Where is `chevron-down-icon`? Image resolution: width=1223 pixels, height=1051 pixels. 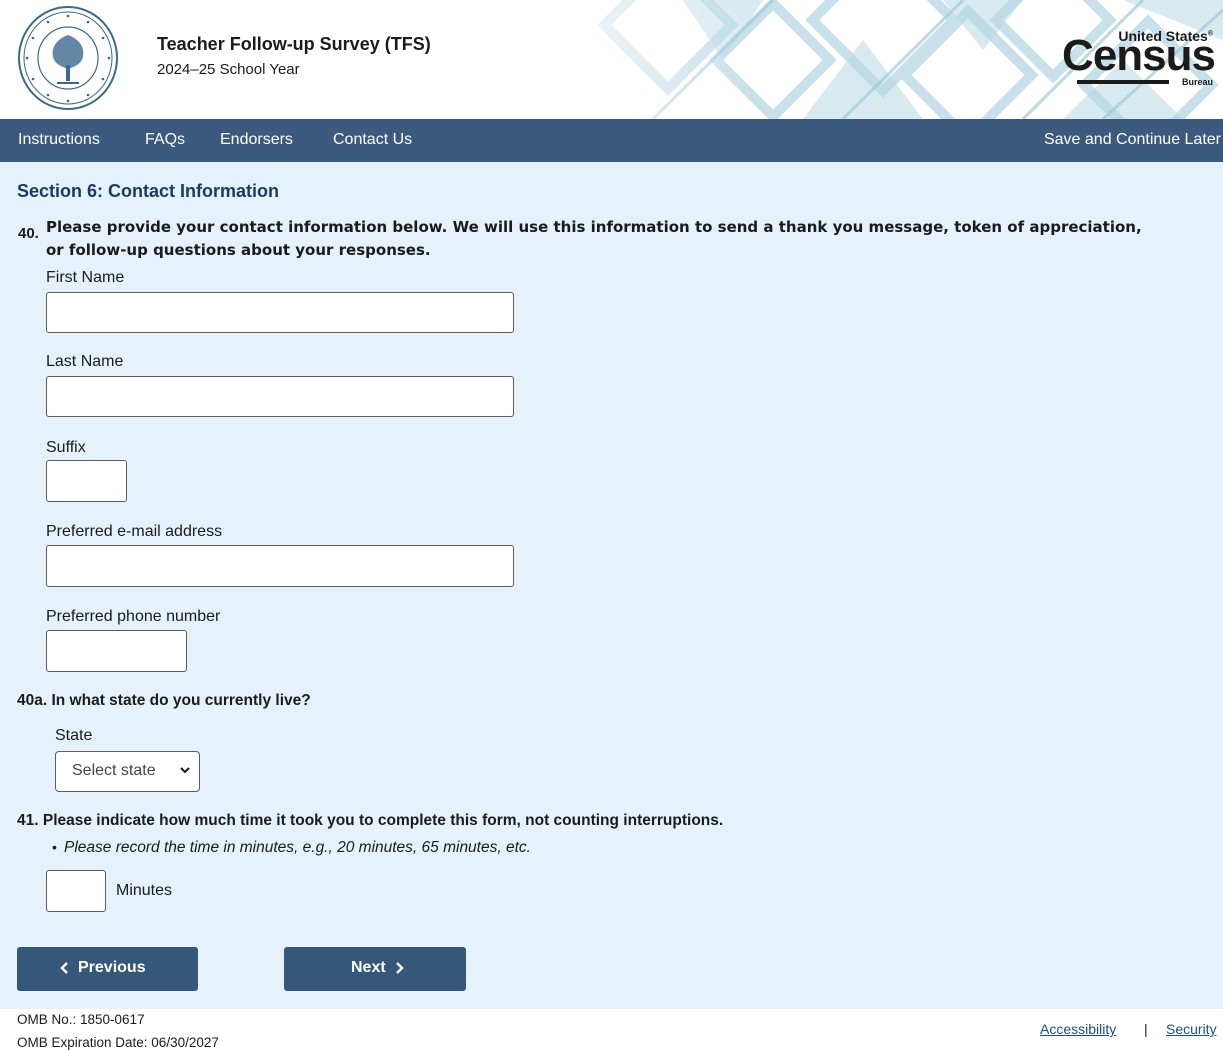 chevron-down-icon is located at coordinates (185, 770).